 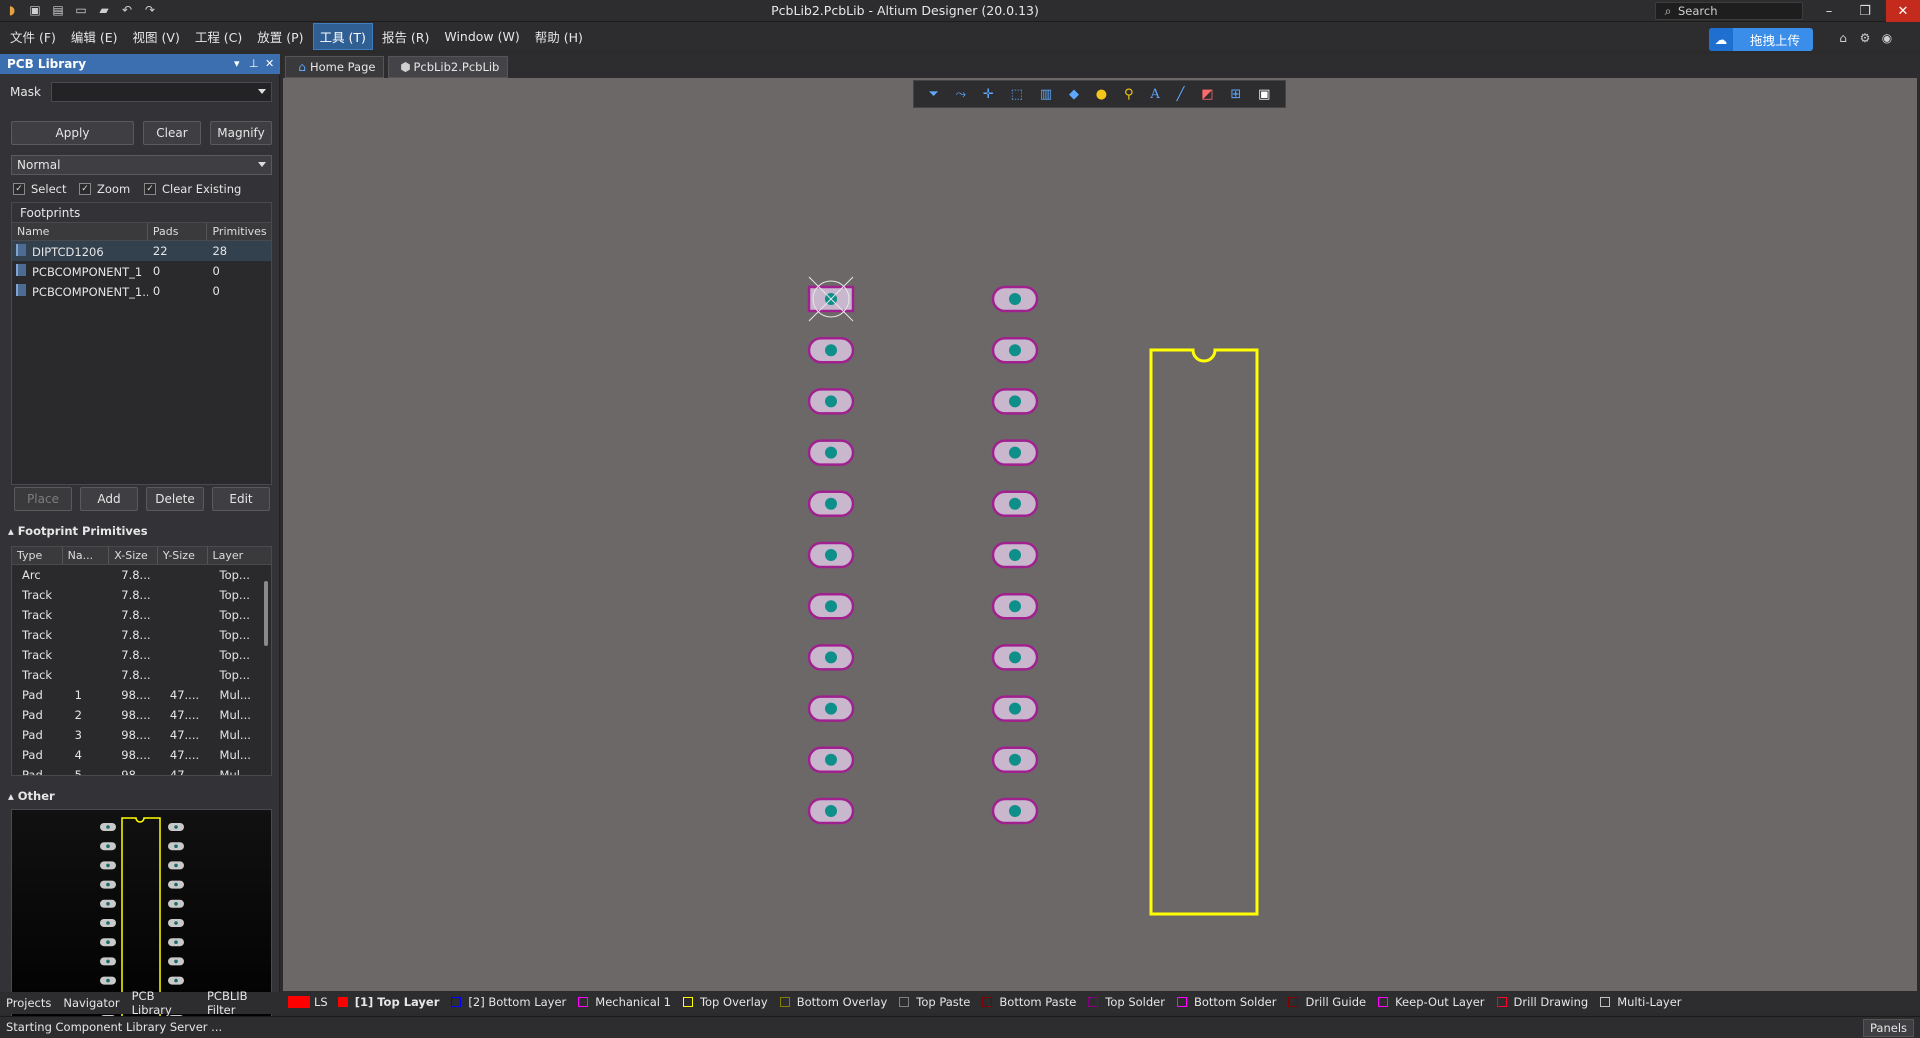 What do you see at coordinates (1865, 11) in the screenshot?
I see `restore-button: ❐` at bounding box center [1865, 11].